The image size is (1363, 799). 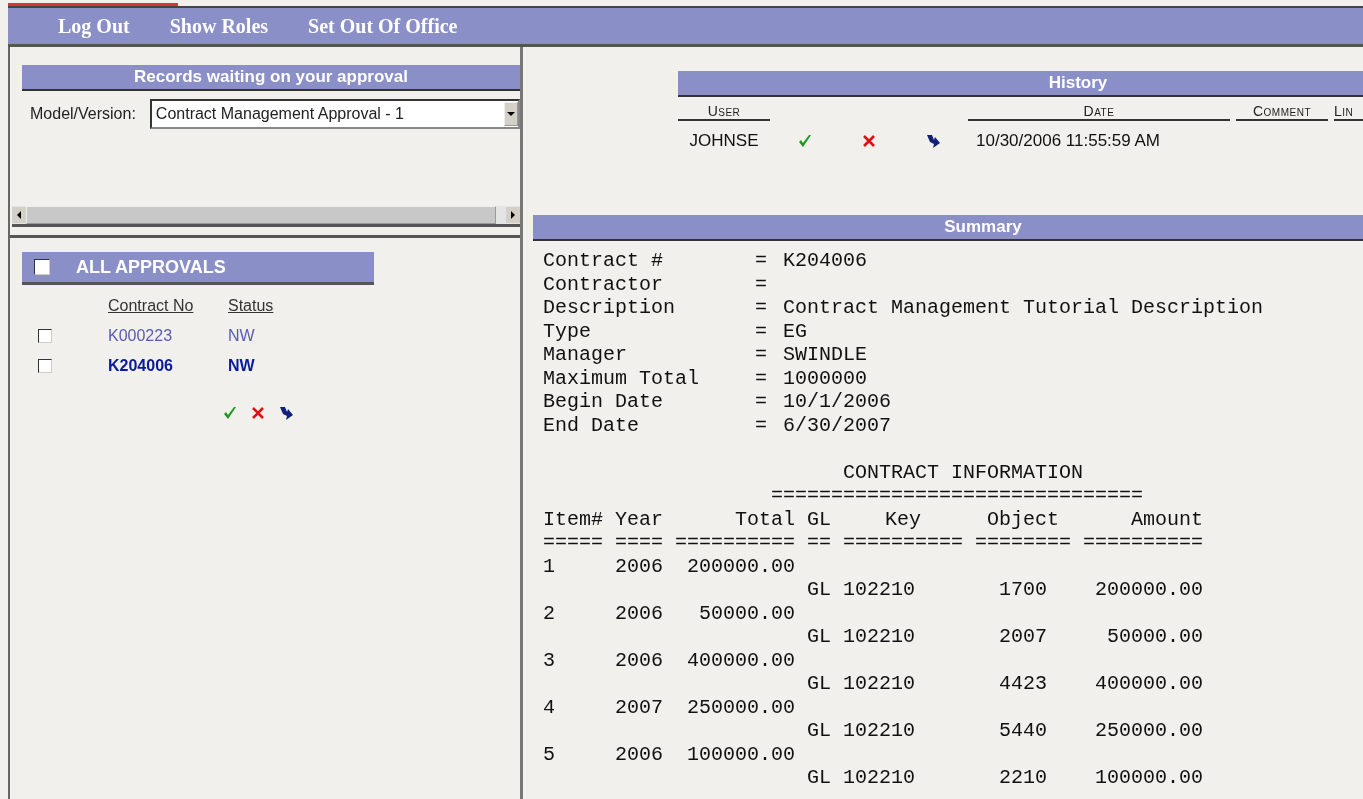 I want to click on scroll-left-icon, so click(x=19, y=215).